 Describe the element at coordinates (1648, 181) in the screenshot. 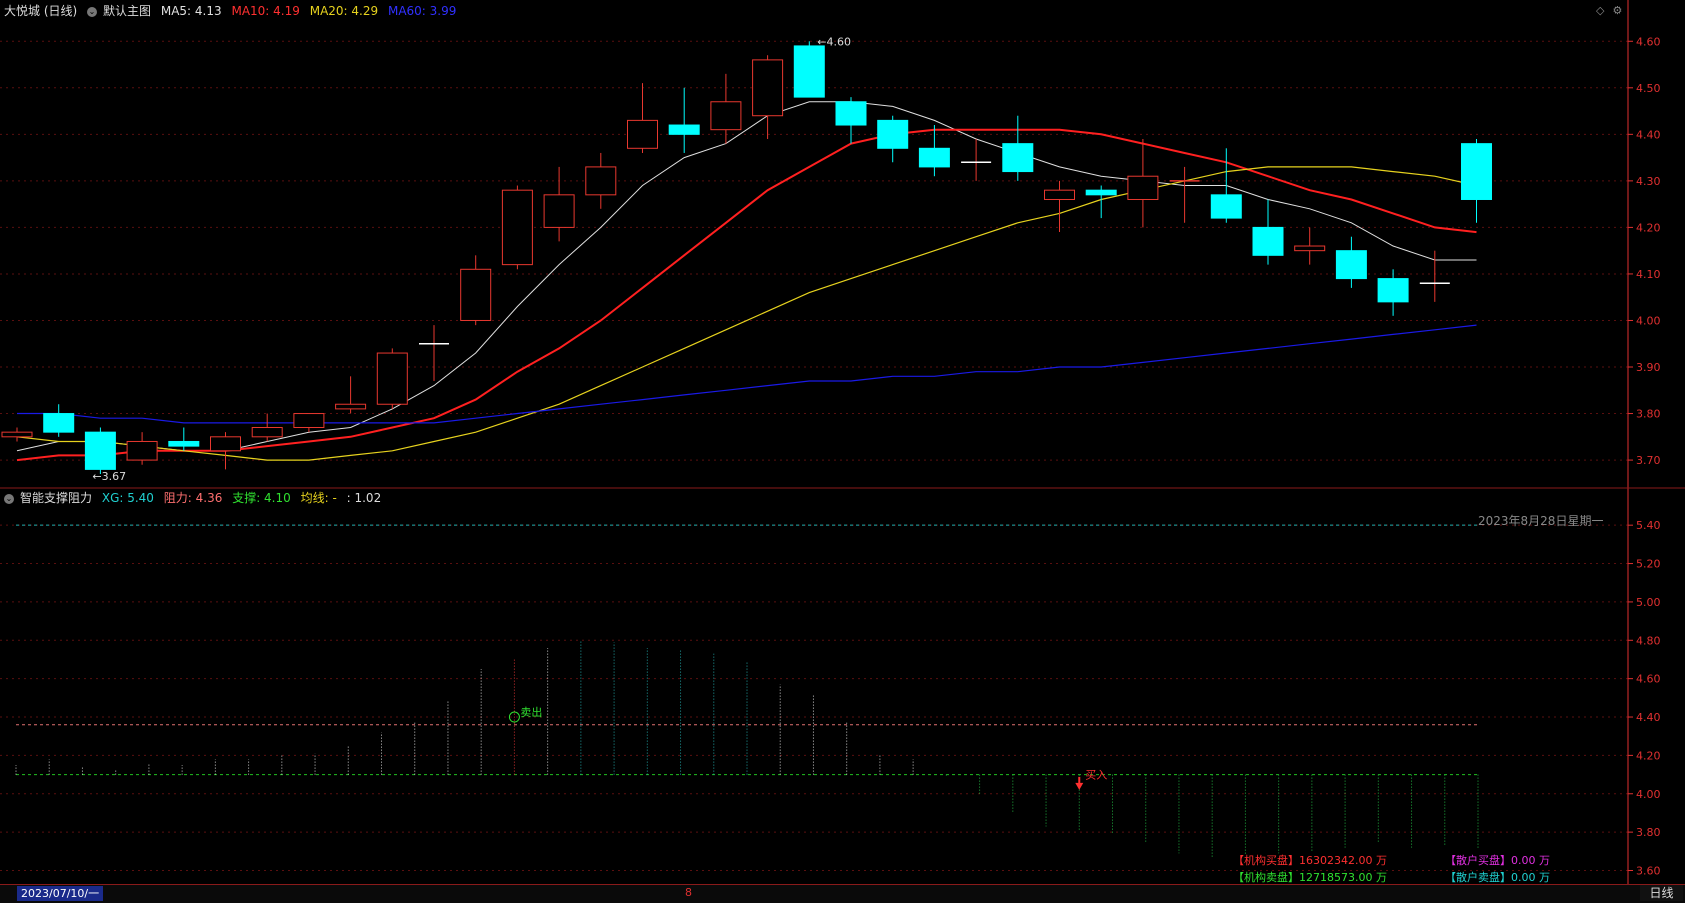

I see `axis-tick-label: 4.30` at that location.